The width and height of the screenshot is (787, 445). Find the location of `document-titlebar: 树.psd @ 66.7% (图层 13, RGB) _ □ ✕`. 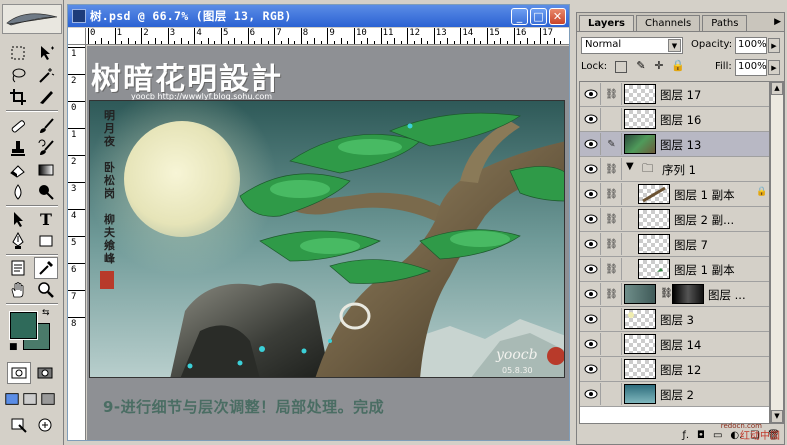

document-titlebar: 树.psd @ 66.7% (图层 13, RGB) _ □ ✕ is located at coordinates (318, 16).